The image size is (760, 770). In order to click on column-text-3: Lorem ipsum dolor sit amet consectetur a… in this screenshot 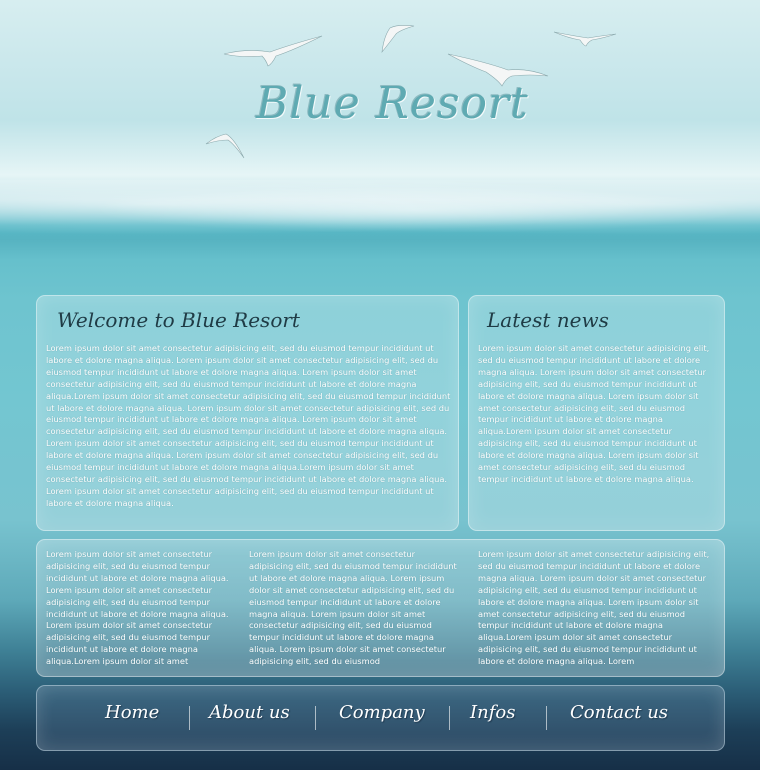, I will do `click(594, 608)`.